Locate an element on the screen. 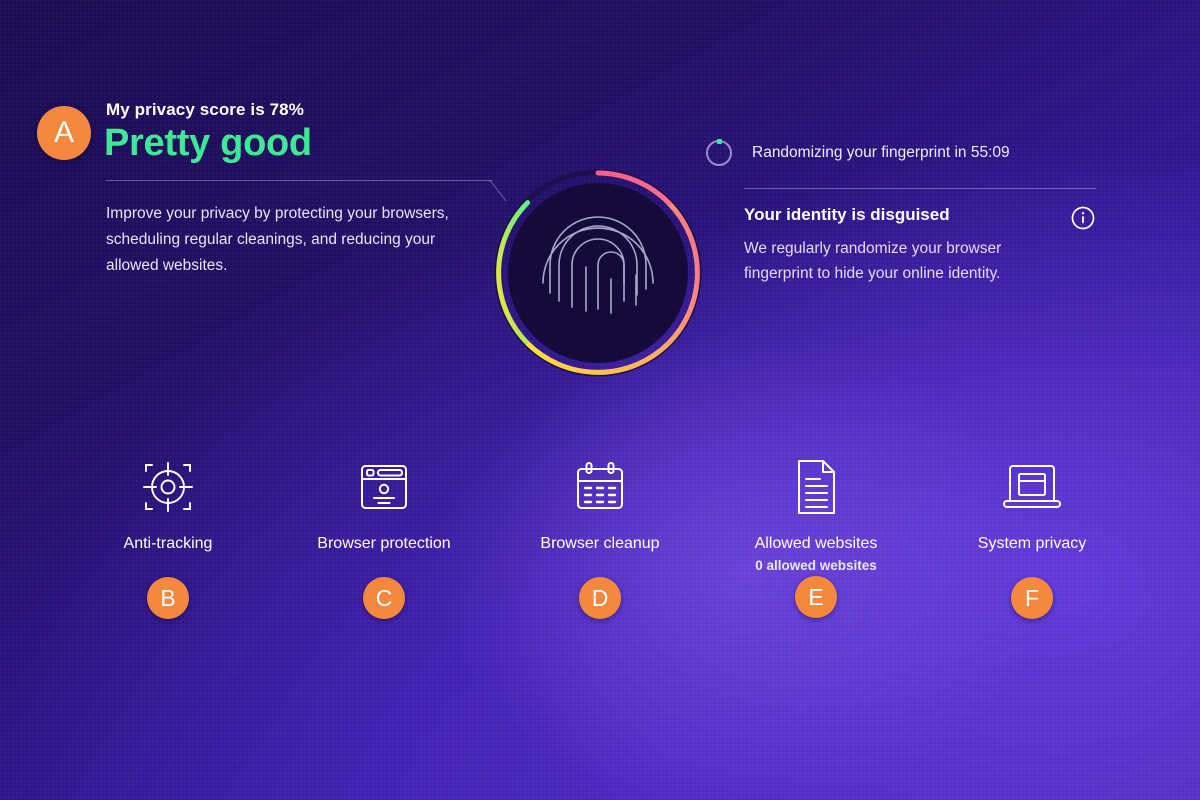 This screenshot has width=1200, height=800. tile-label: Anti-tracking is located at coordinates (168, 543).